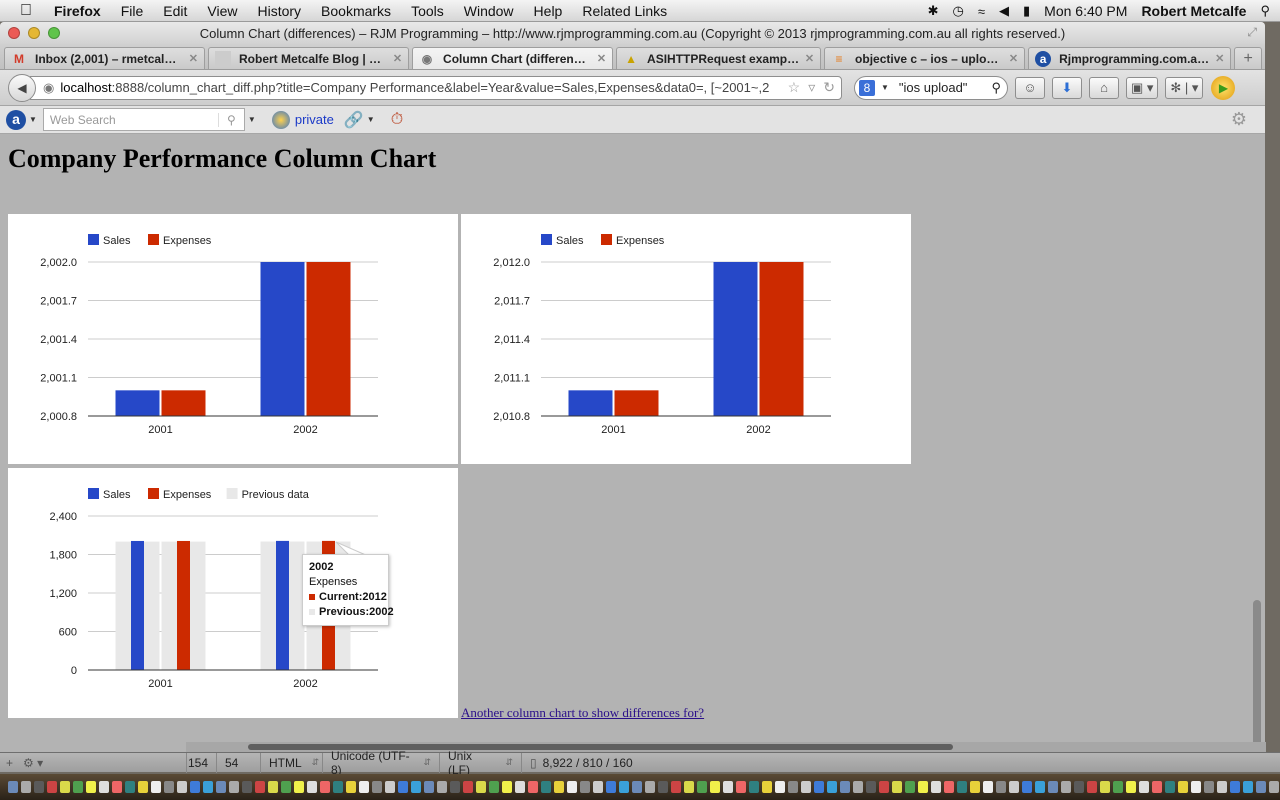  What do you see at coordinates (925, 58) in the screenshot?
I see `tab-stackoverflow: ≡ objective c – ios – uplo… ✕` at bounding box center [925, 58].